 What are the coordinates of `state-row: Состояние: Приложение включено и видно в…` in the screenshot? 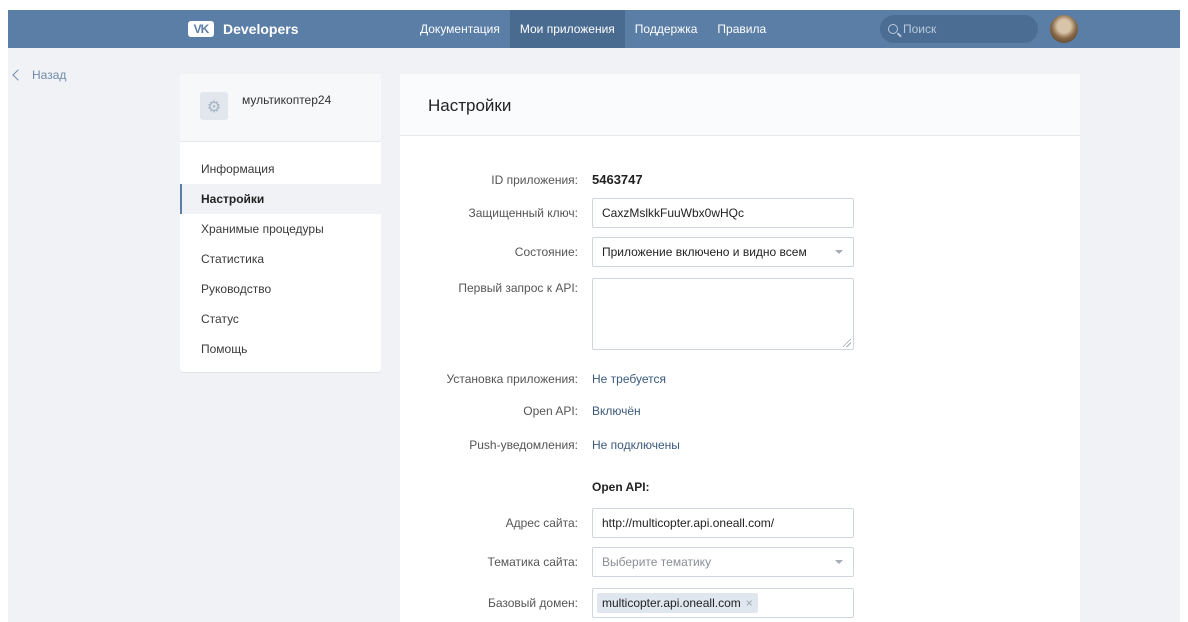 It's located at (740, 252).